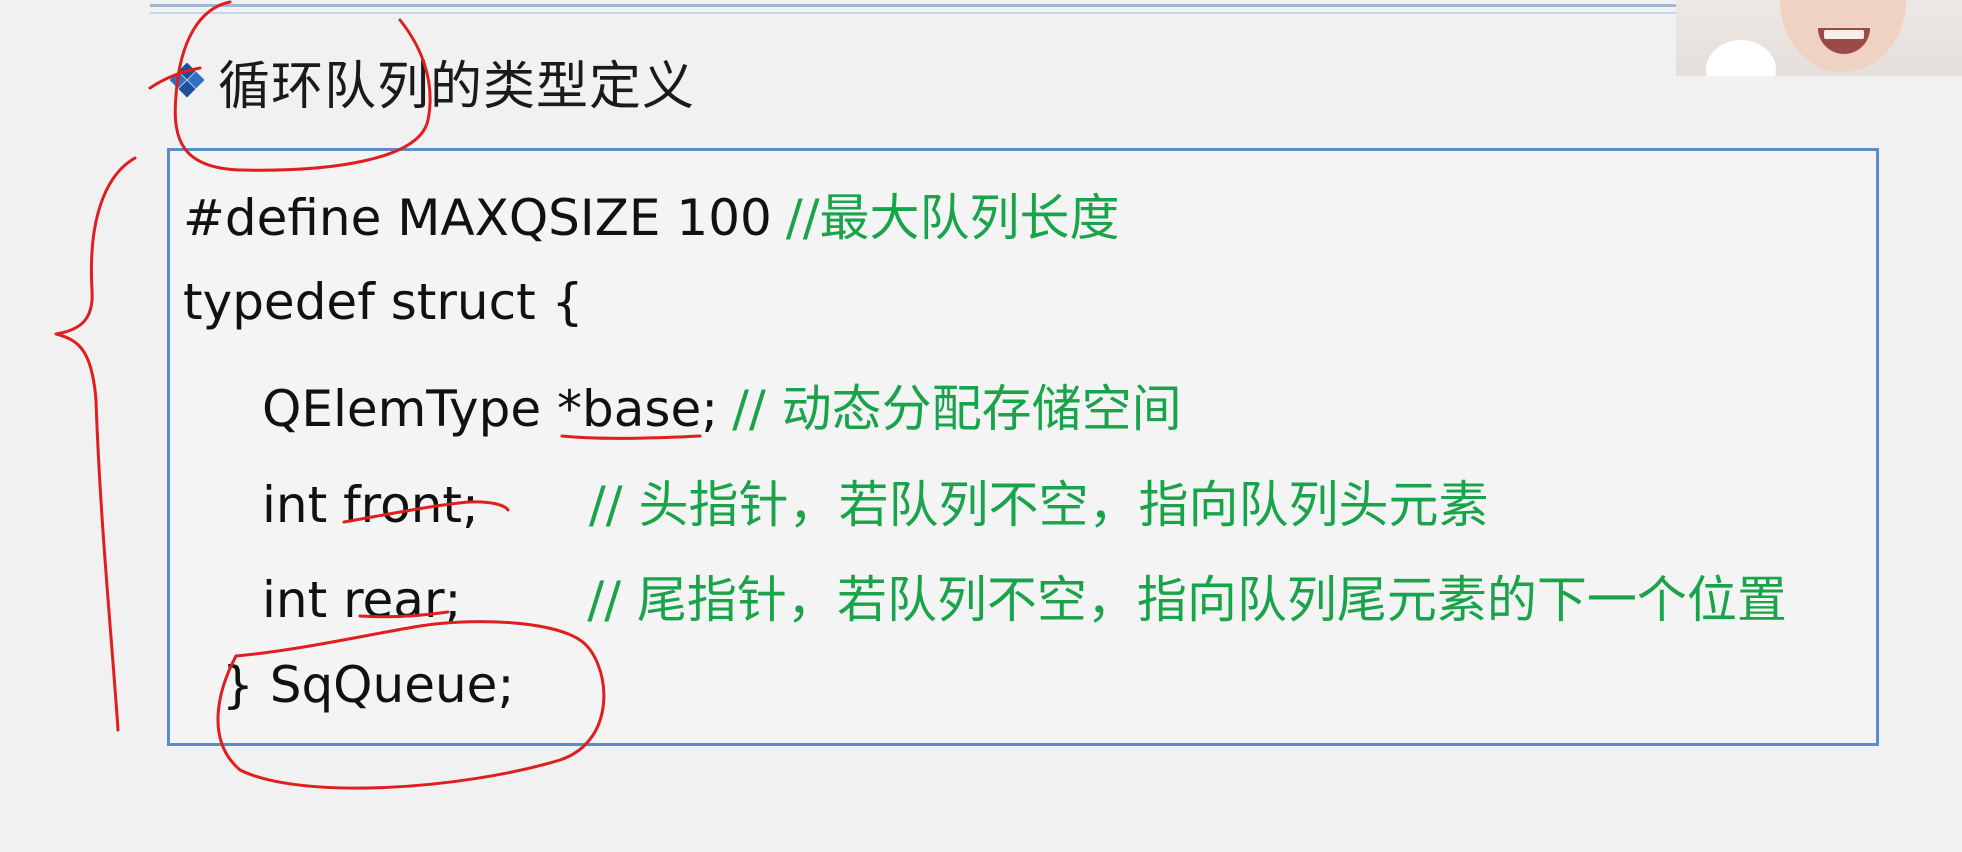 The image size is (1962, 852). I want to click on code-text: typedef struct {, so click(383, 302).